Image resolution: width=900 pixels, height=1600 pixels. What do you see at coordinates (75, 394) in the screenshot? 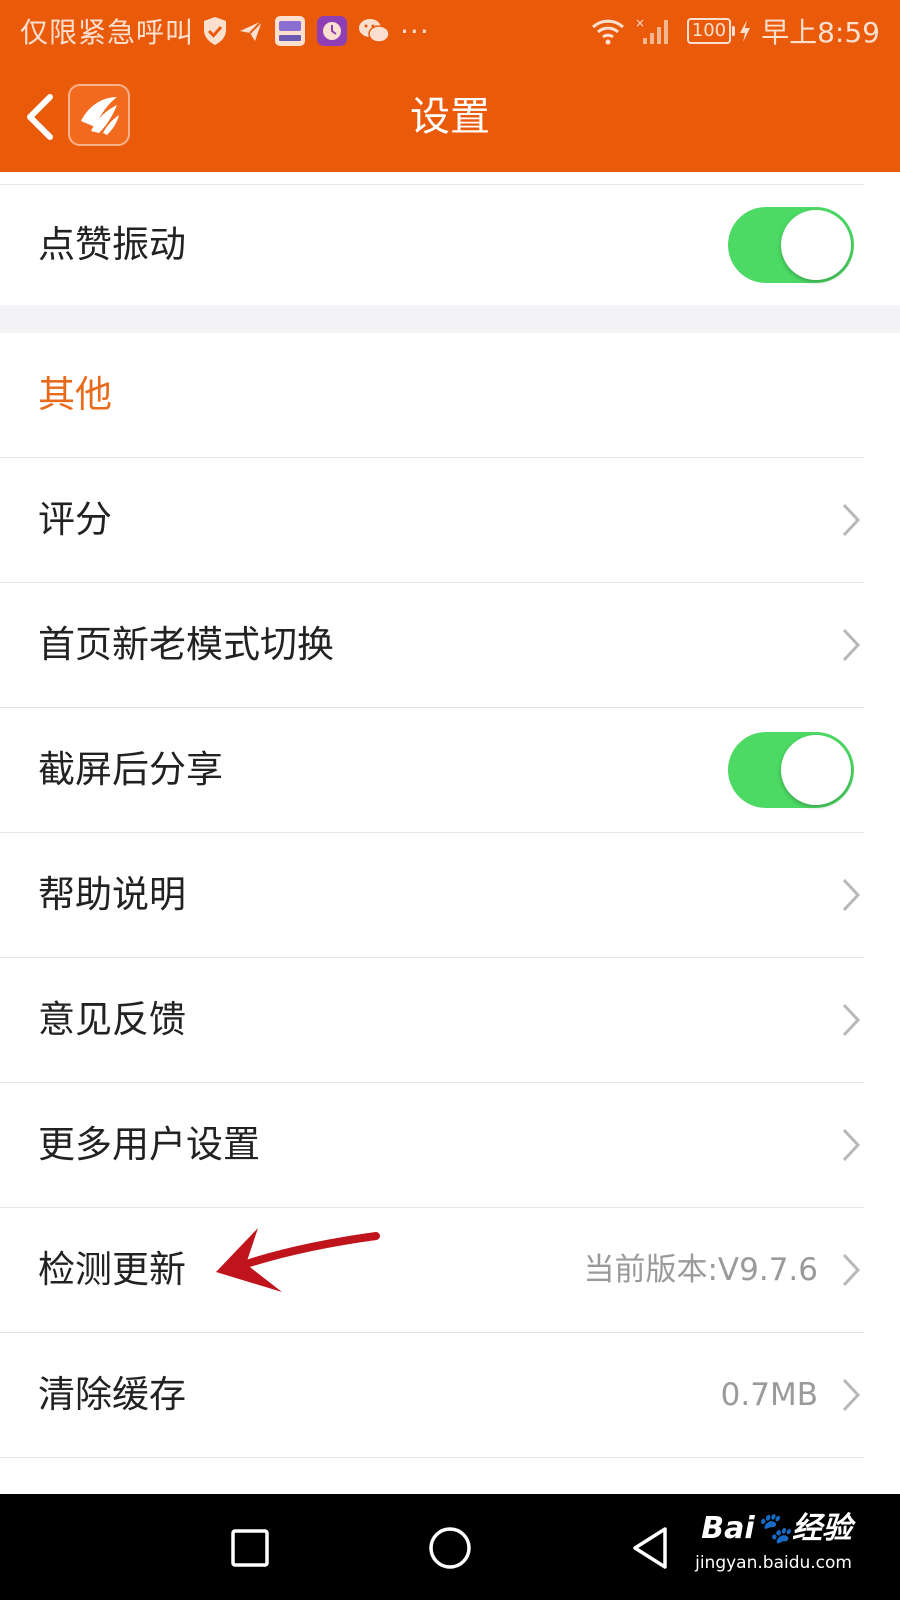
I see `section-header-other: 其他` at bounding box center [75, 394].